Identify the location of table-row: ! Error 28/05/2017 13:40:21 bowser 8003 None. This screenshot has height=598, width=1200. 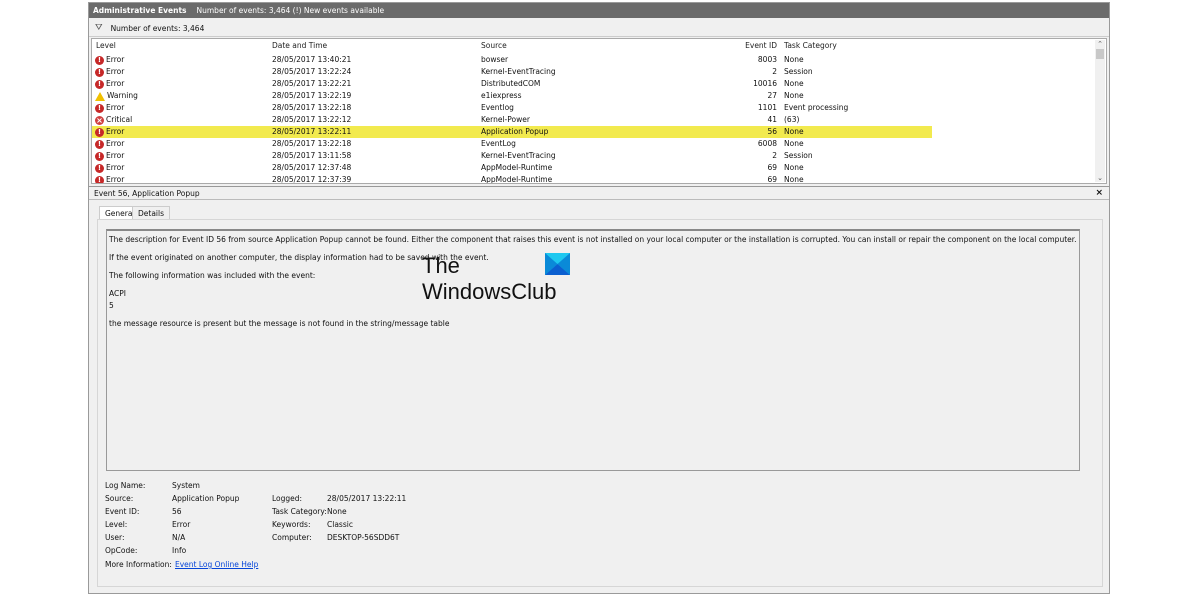
(594, 60).